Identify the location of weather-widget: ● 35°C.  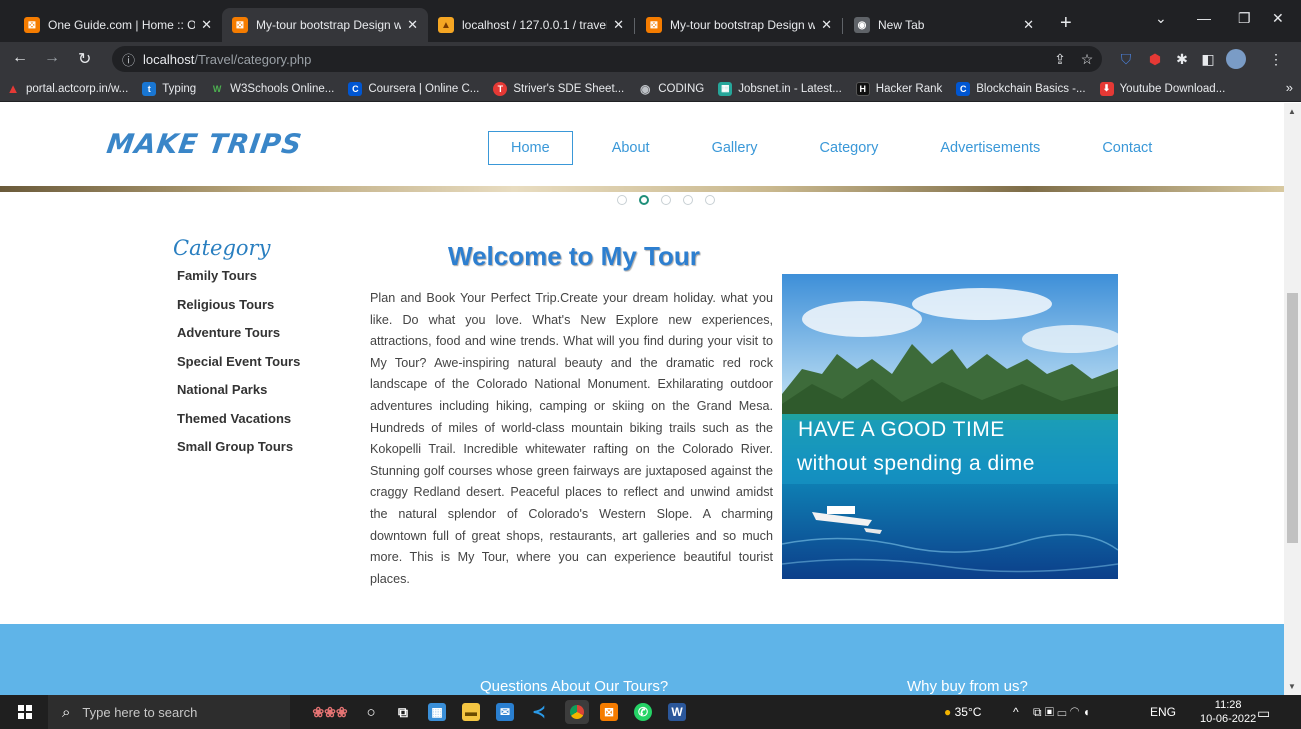
(962, 712).